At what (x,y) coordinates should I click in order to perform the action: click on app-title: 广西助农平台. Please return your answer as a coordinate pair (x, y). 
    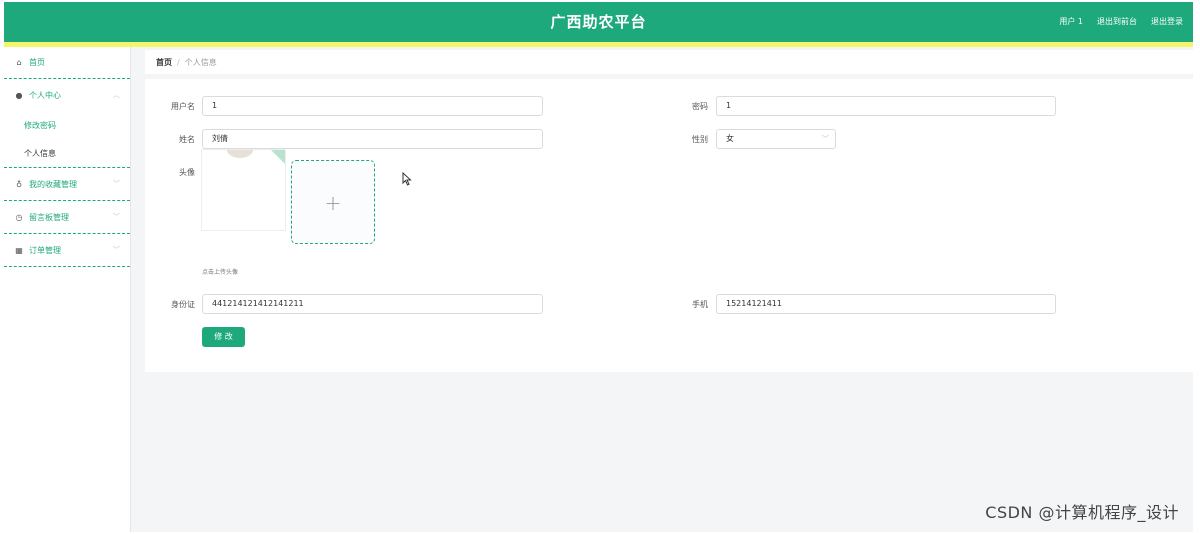
    Looking at the image, I should click on (598, 22).